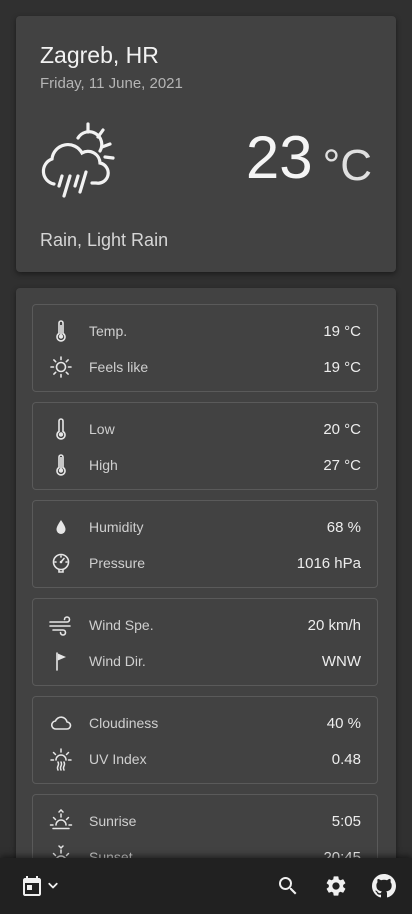 This screenshot has height=914, width=412. Describe the element at coordinates (103, 465) in the screenshot. I see `detail-label: High` at that location.